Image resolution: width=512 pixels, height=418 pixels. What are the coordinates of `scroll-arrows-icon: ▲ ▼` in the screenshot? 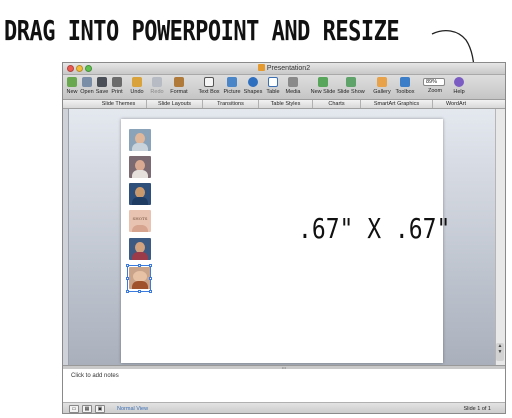 It's located at (500, 352).